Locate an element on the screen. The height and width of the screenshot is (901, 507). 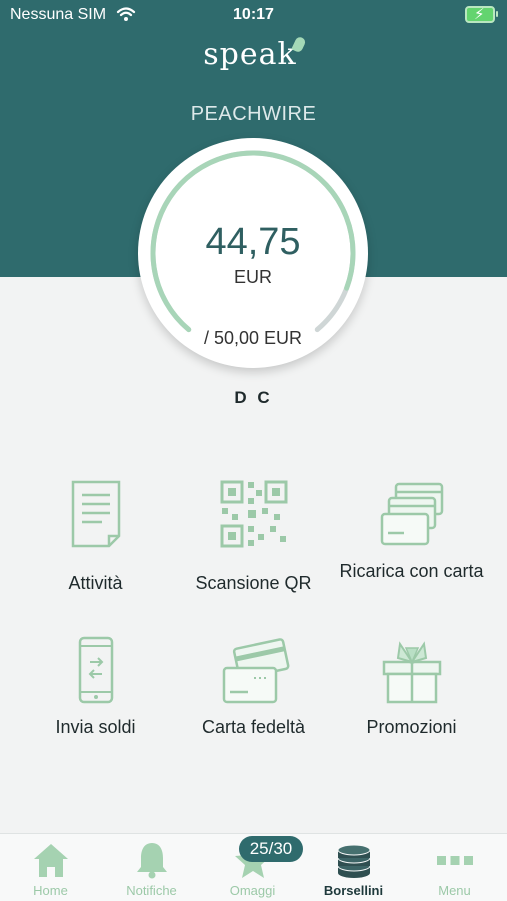
tab-label: Borsellini is located at coordinates (353, 890).